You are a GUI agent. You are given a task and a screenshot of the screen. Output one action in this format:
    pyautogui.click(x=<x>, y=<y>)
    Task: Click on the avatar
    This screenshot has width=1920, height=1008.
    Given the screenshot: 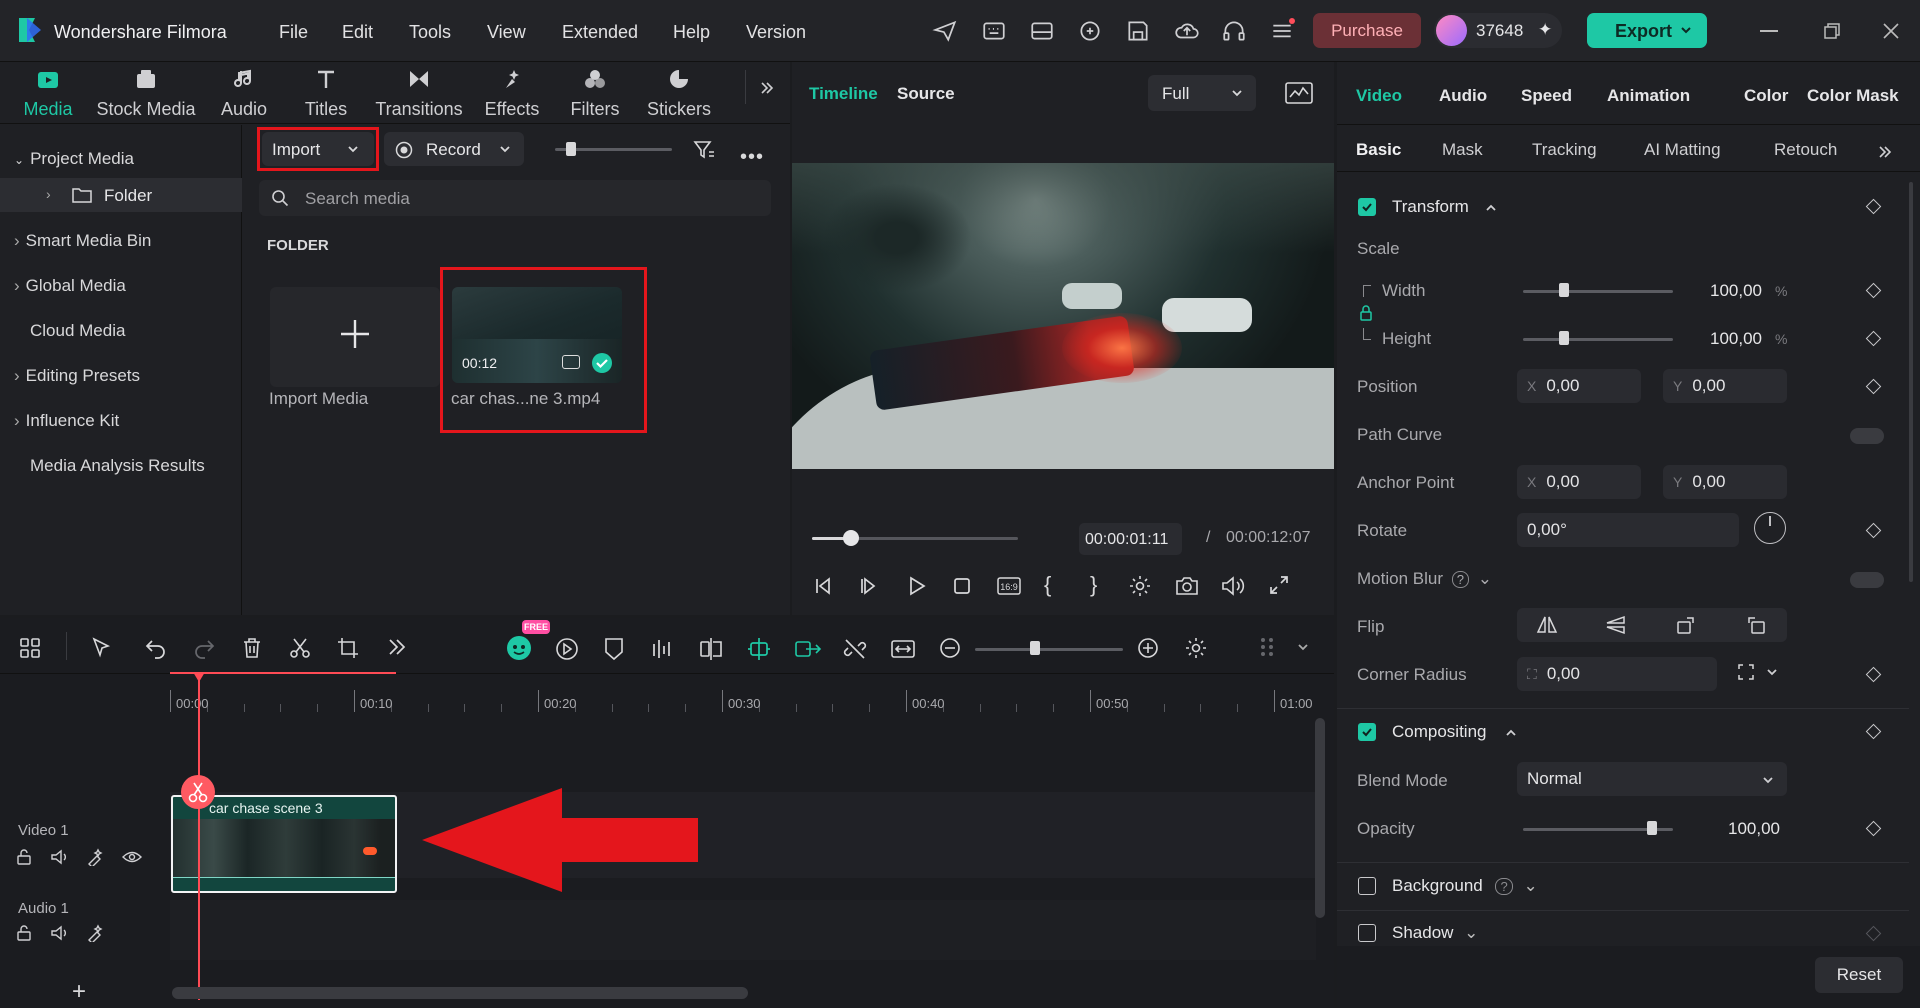 What is the action you would take?
    pyautogui.click(x=1451, y=30)
    